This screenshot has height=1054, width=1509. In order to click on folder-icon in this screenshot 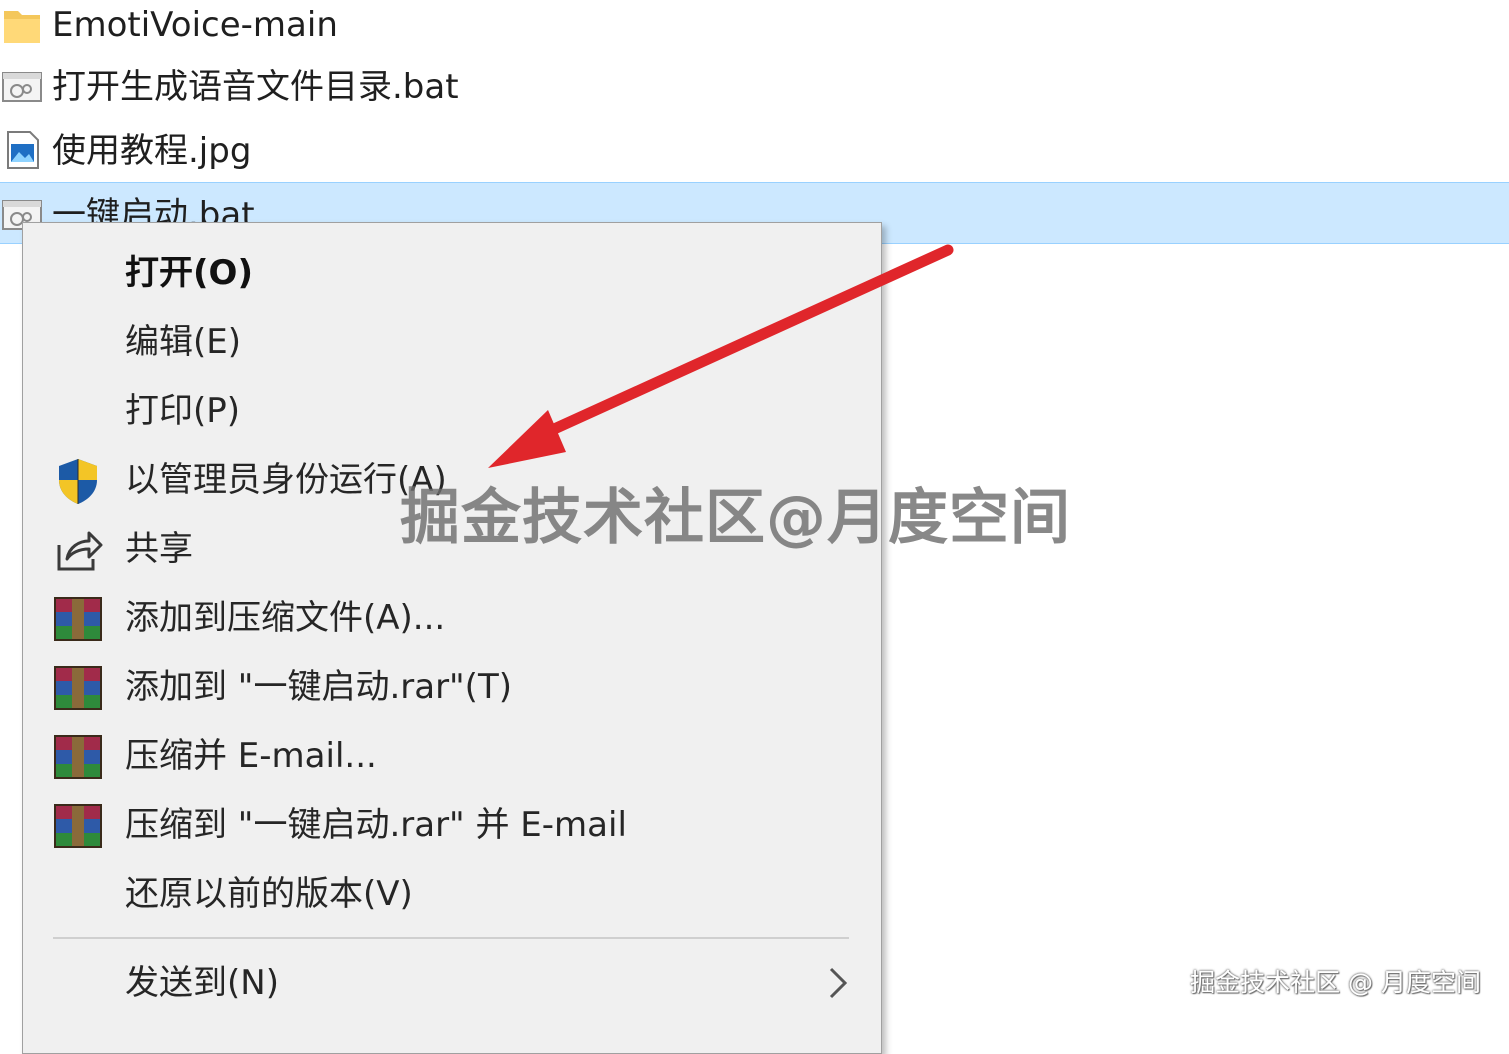, I will do `click(22, 27)`.